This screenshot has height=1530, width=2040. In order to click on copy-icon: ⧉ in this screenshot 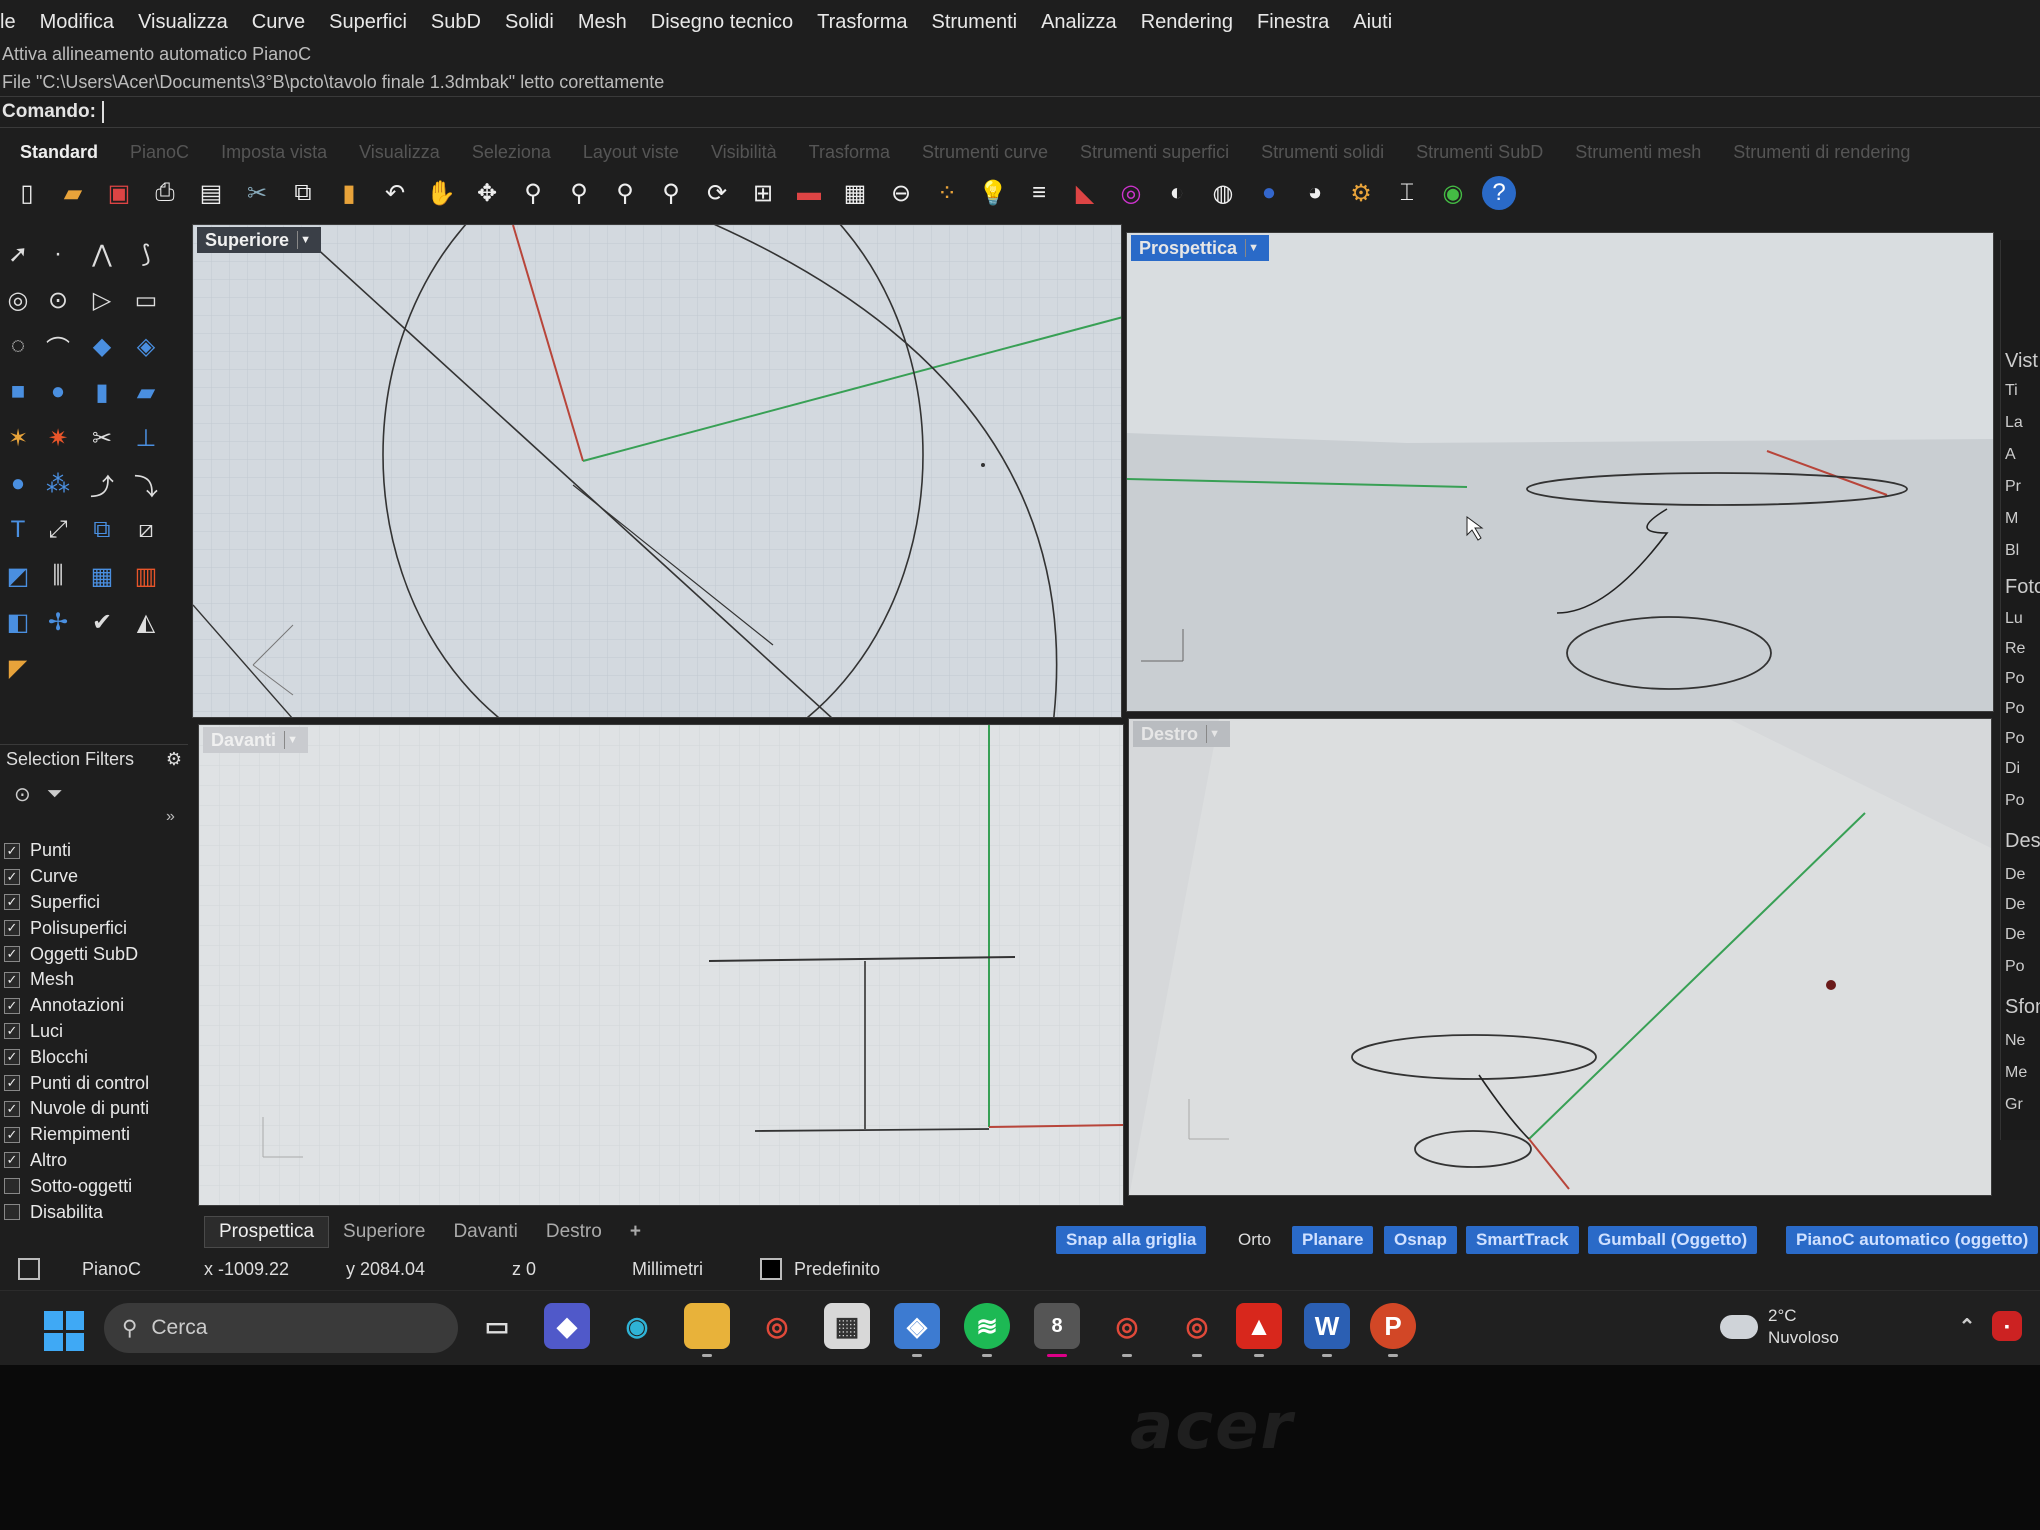, I will do `click(303, 193)`.